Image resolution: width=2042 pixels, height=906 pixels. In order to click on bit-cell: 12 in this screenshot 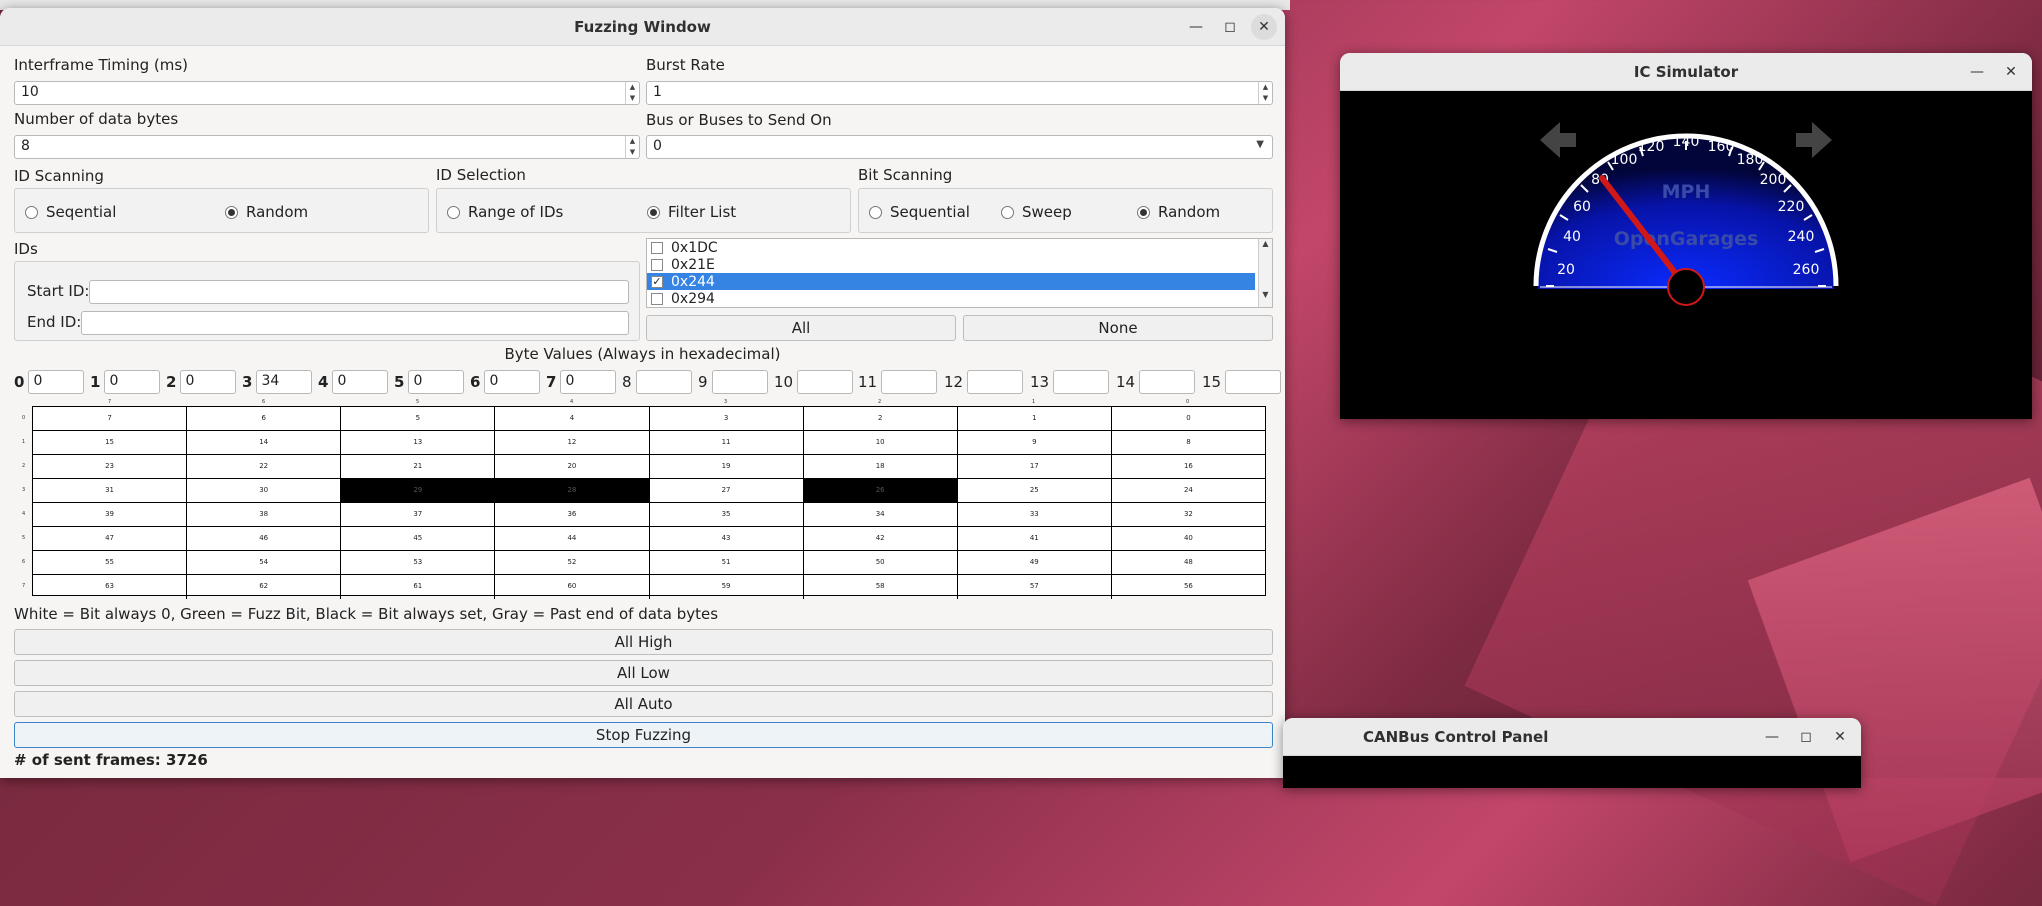, I will do `click(572, 442)`.